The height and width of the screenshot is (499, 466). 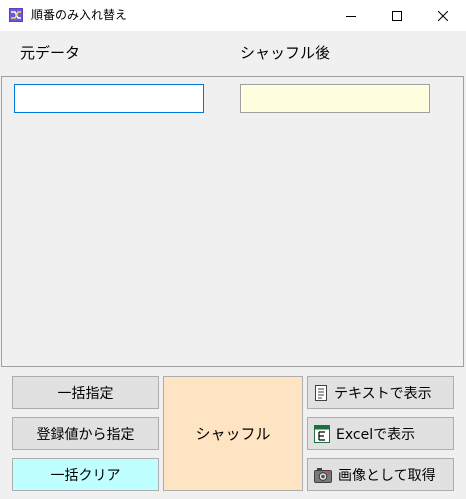 I want to click on capture-image-label: 画像として取得, so click(x=387, y=475).